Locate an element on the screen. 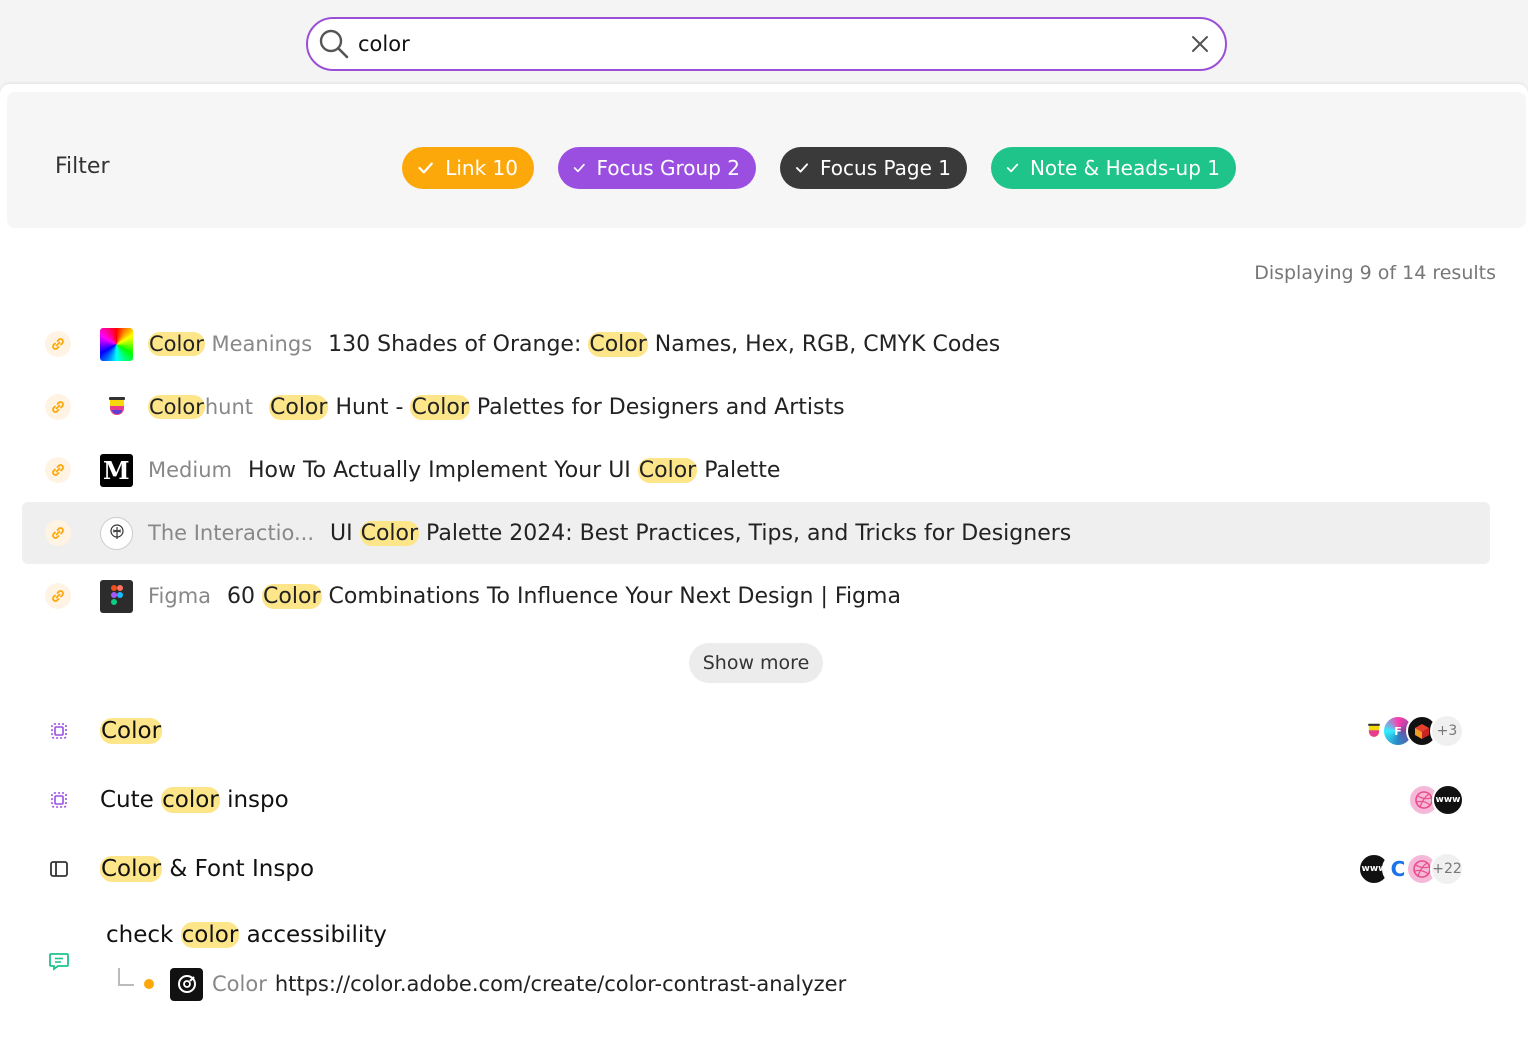 The image size is (1528, 1042). show-more-button: Show more is located at coordinates (756, 663).